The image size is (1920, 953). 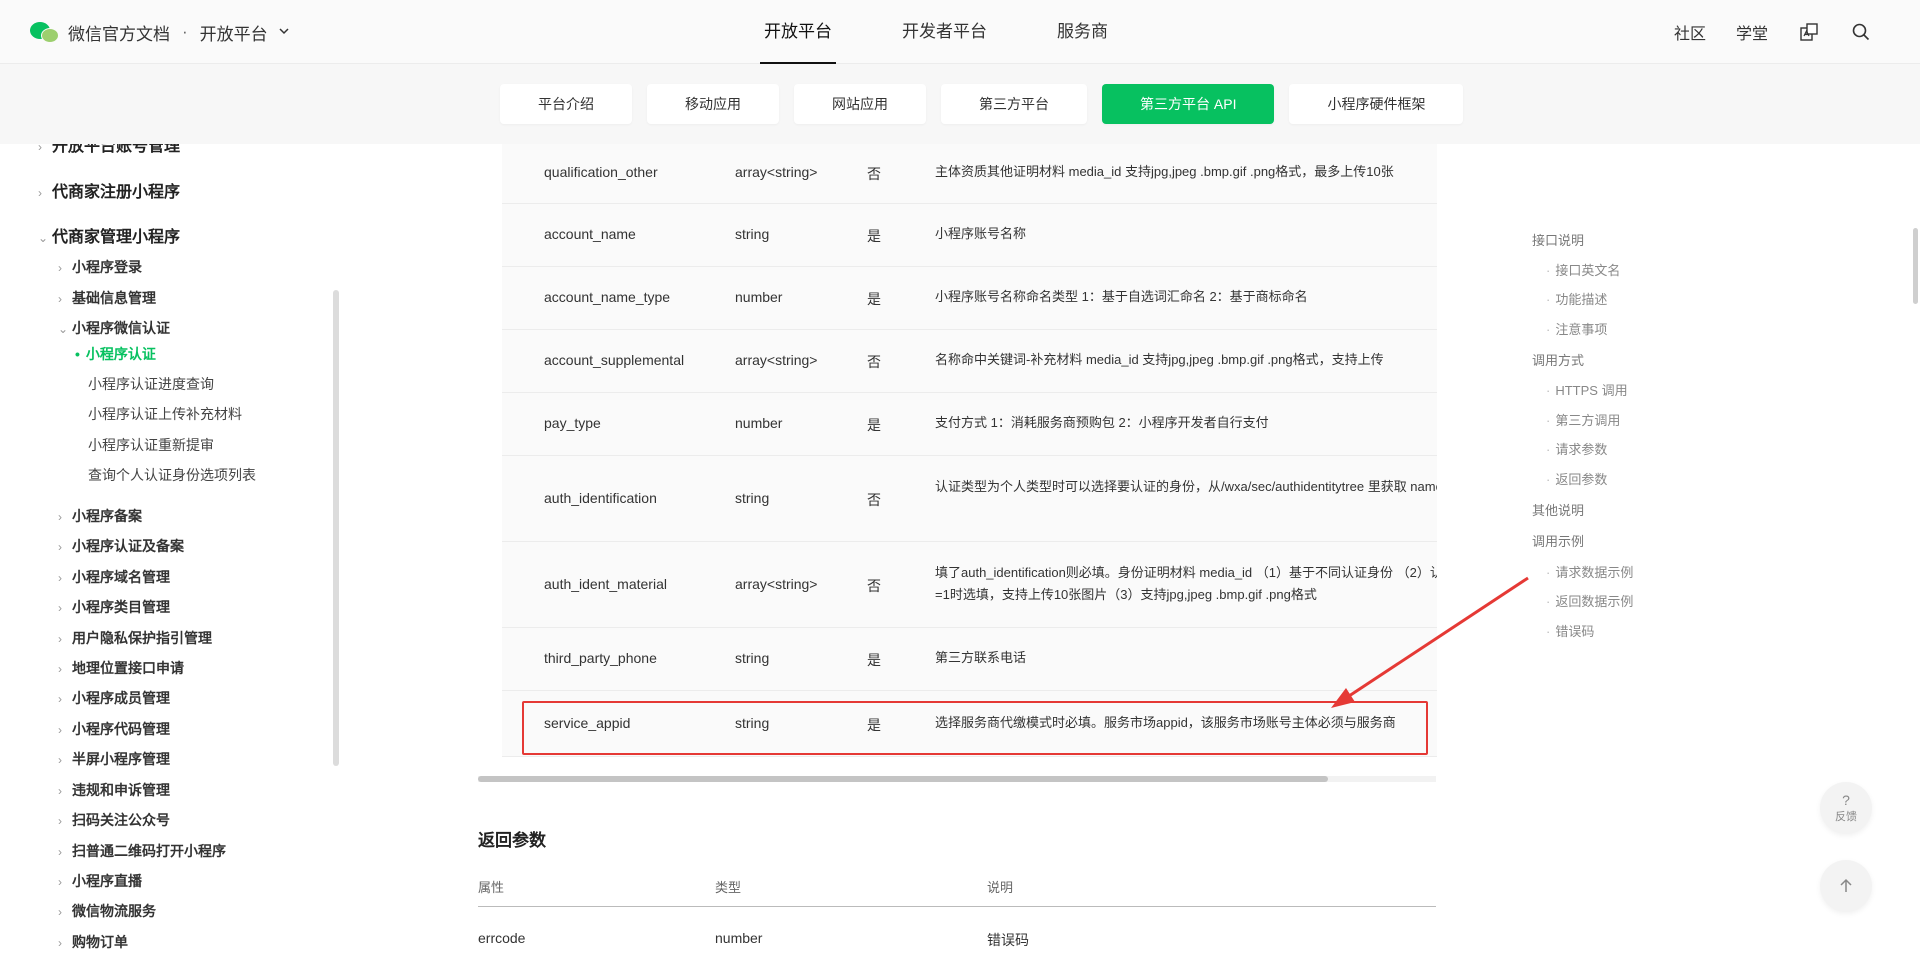 I want to click on return-header-attr: 属性, so click(x=491, y=887).